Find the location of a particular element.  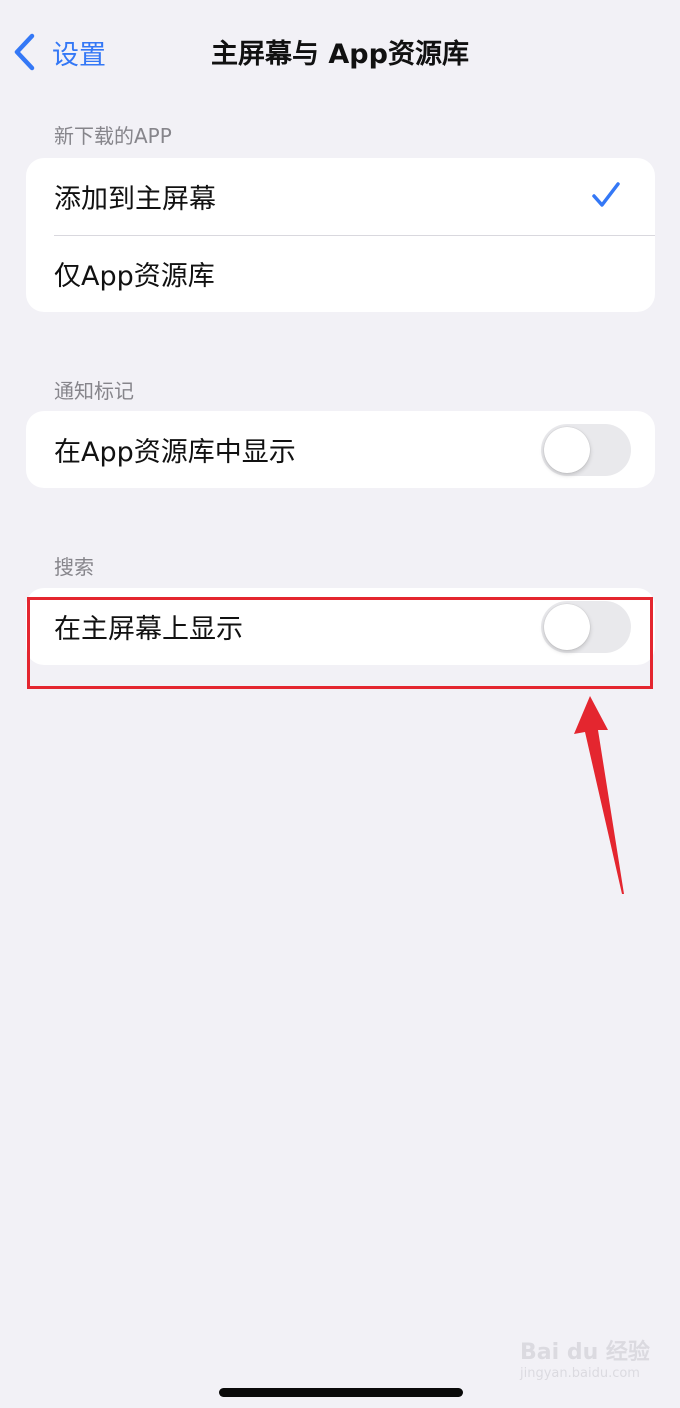

home-indicator is located at coordinates (341, 1392).